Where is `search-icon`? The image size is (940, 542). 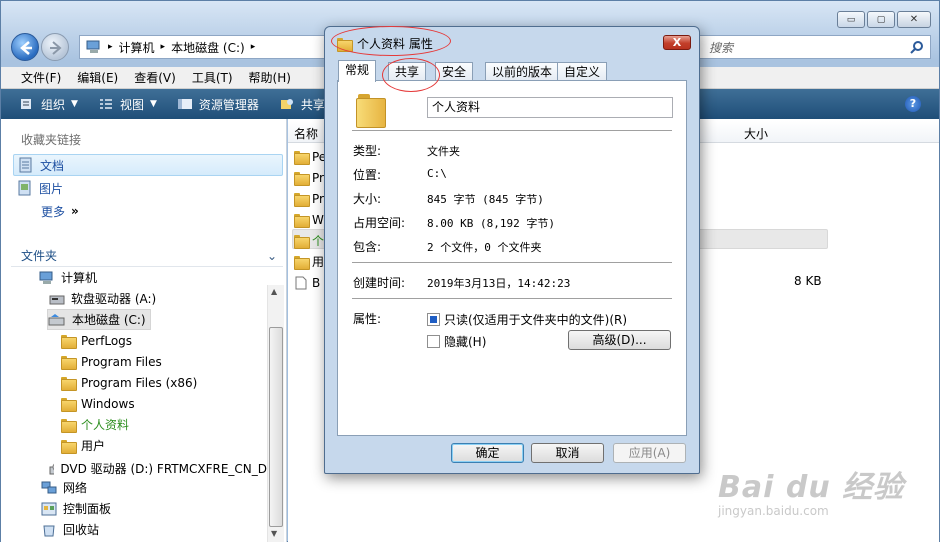
search-icon is located at coordinates (917, 47).